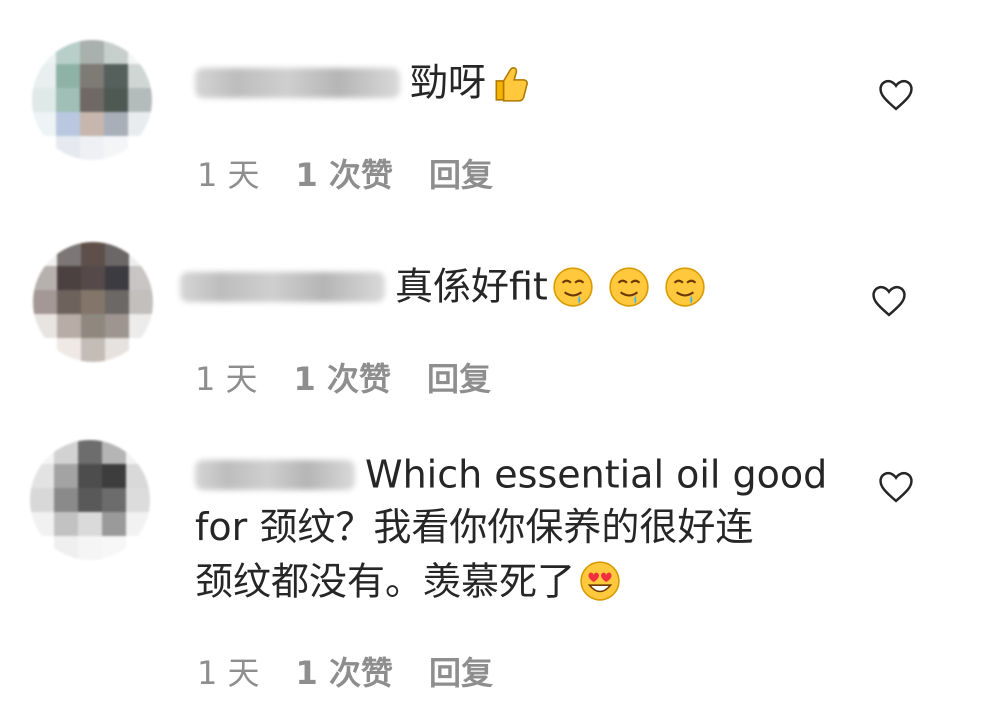 This screenshot has width=991, height=714. I want to click on comment-body: 真係好fit, so click(443, 285).